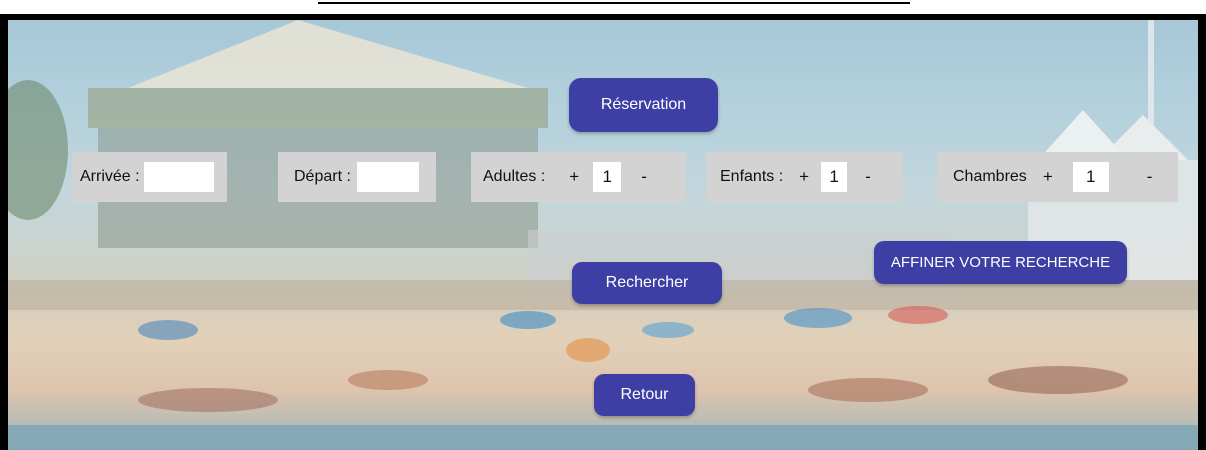 Image resolution: width=1206 pixels, height=450 pixels. Describe the element at coordinates (1090, 177) in the screenshot. I see `rooms-count: 1` at that location.